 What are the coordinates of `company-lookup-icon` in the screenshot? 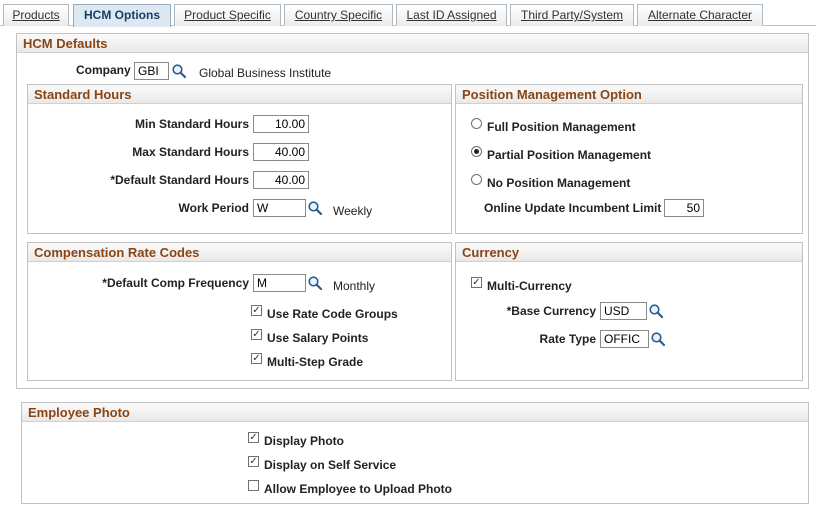 It's located at (179, 71).